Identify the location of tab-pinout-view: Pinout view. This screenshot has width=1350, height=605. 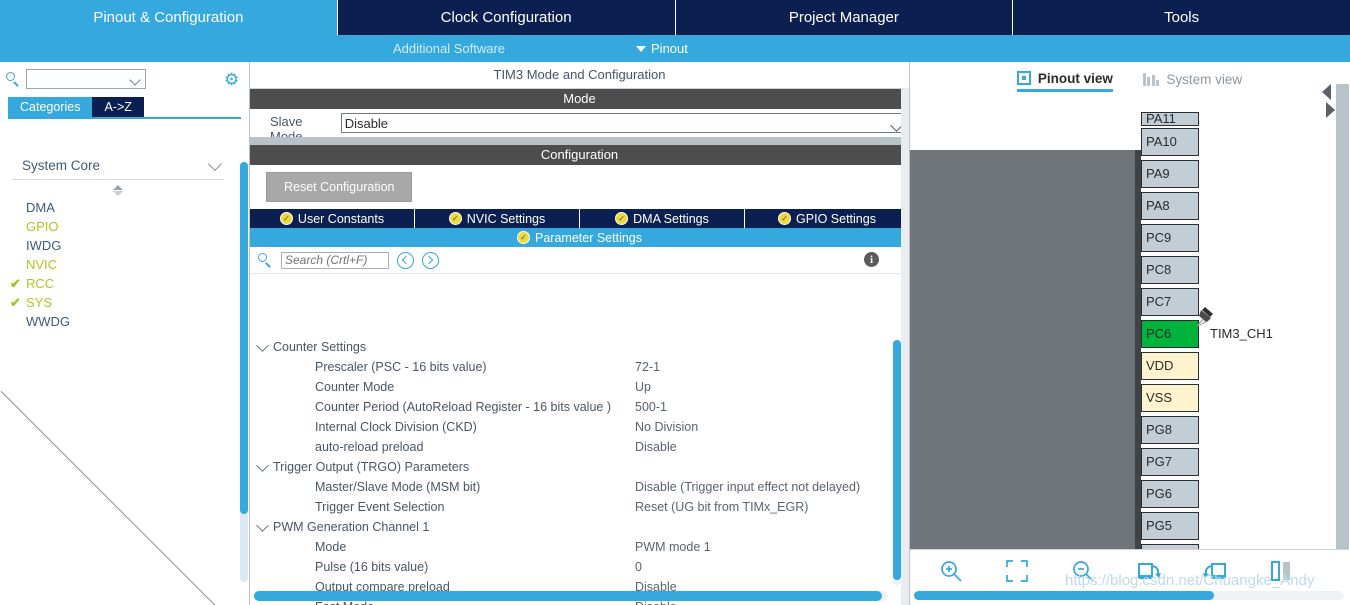
(1064, 81).